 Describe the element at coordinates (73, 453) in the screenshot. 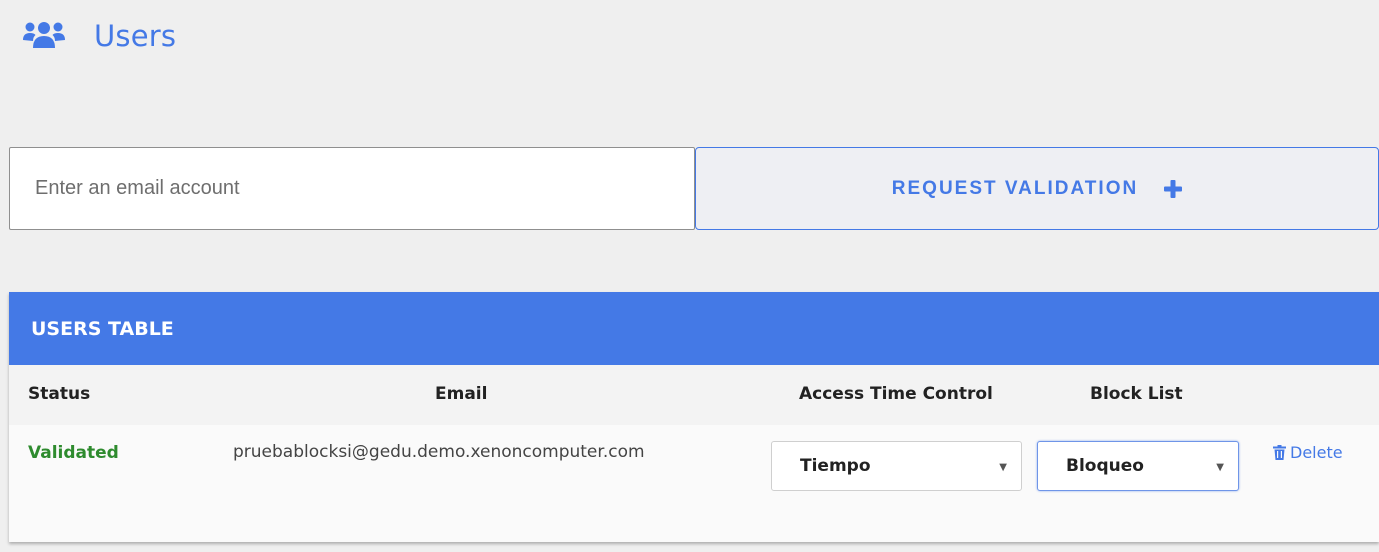

I see `status-badge: Validated` at that location.